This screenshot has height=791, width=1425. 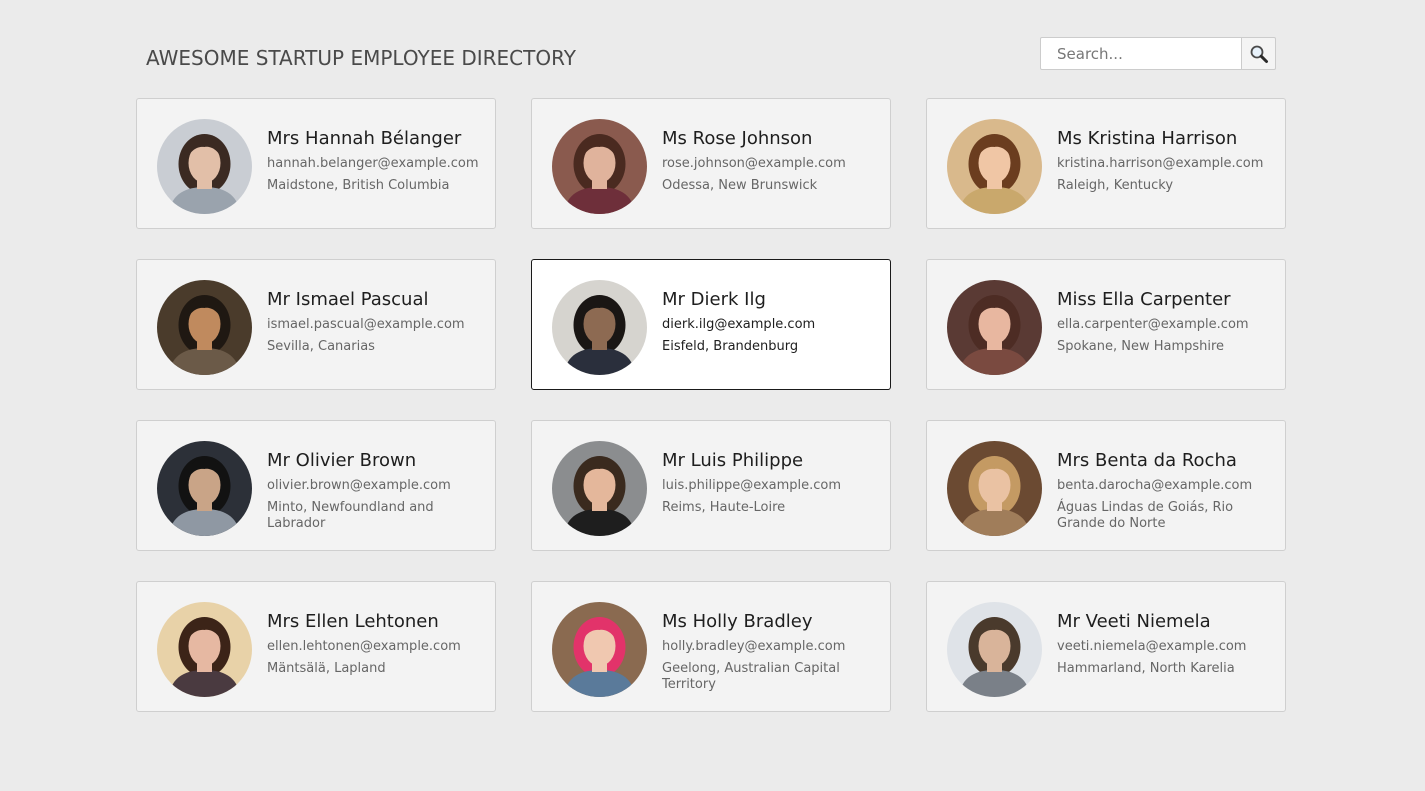 What do you see at coordinates (739, 324) in the screenshot?
I see `employee-email: dierk.ilg@example.com` at bounding box center [739, 324].